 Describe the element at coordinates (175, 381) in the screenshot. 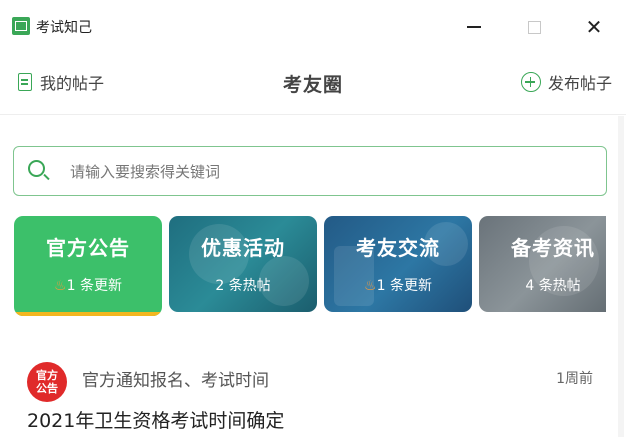

I see `post-category: 官方通知报名、考试时间` at that location.